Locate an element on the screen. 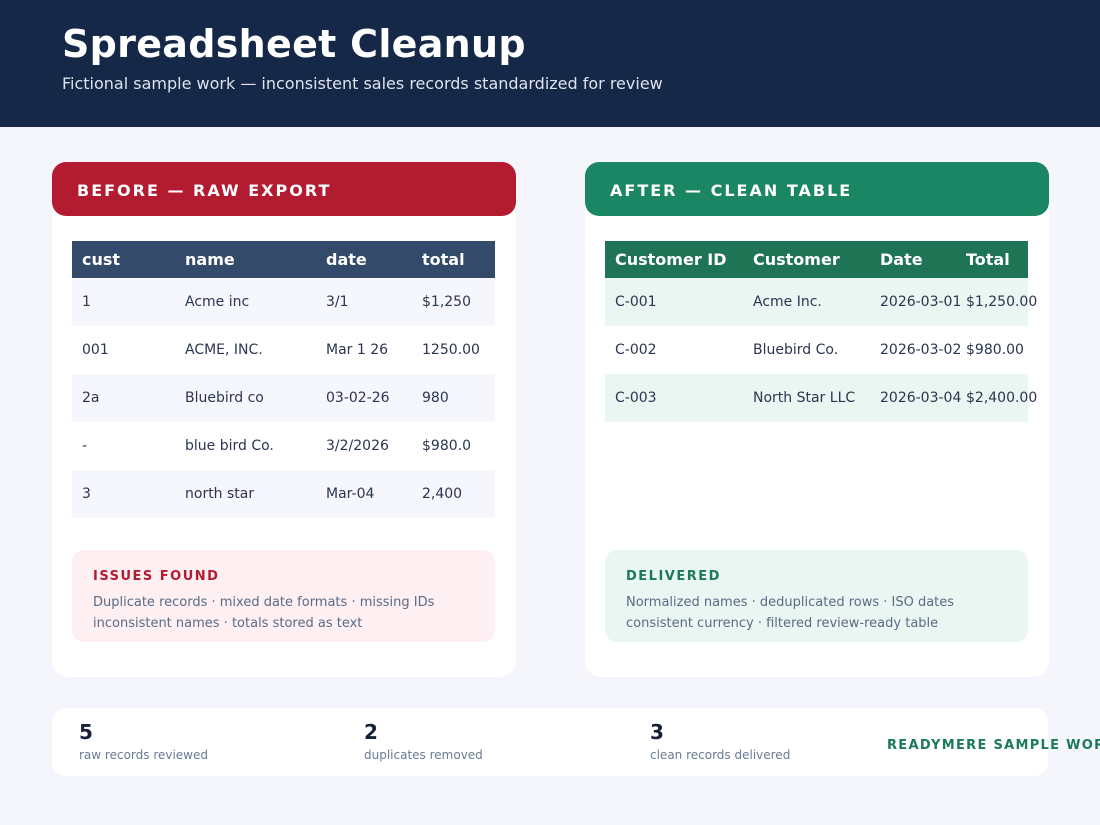  brand-label: READYMERE SAMPLE WORK is located at coordinates (993, 745).